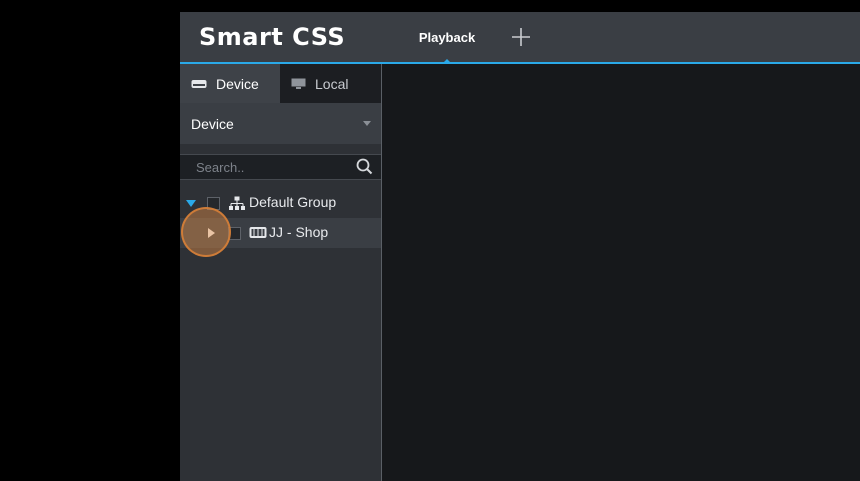 Image resolution: width=860 pixels, height=481 pixels. I want to click on device-label: JJ - Shop, so click(299, 232).